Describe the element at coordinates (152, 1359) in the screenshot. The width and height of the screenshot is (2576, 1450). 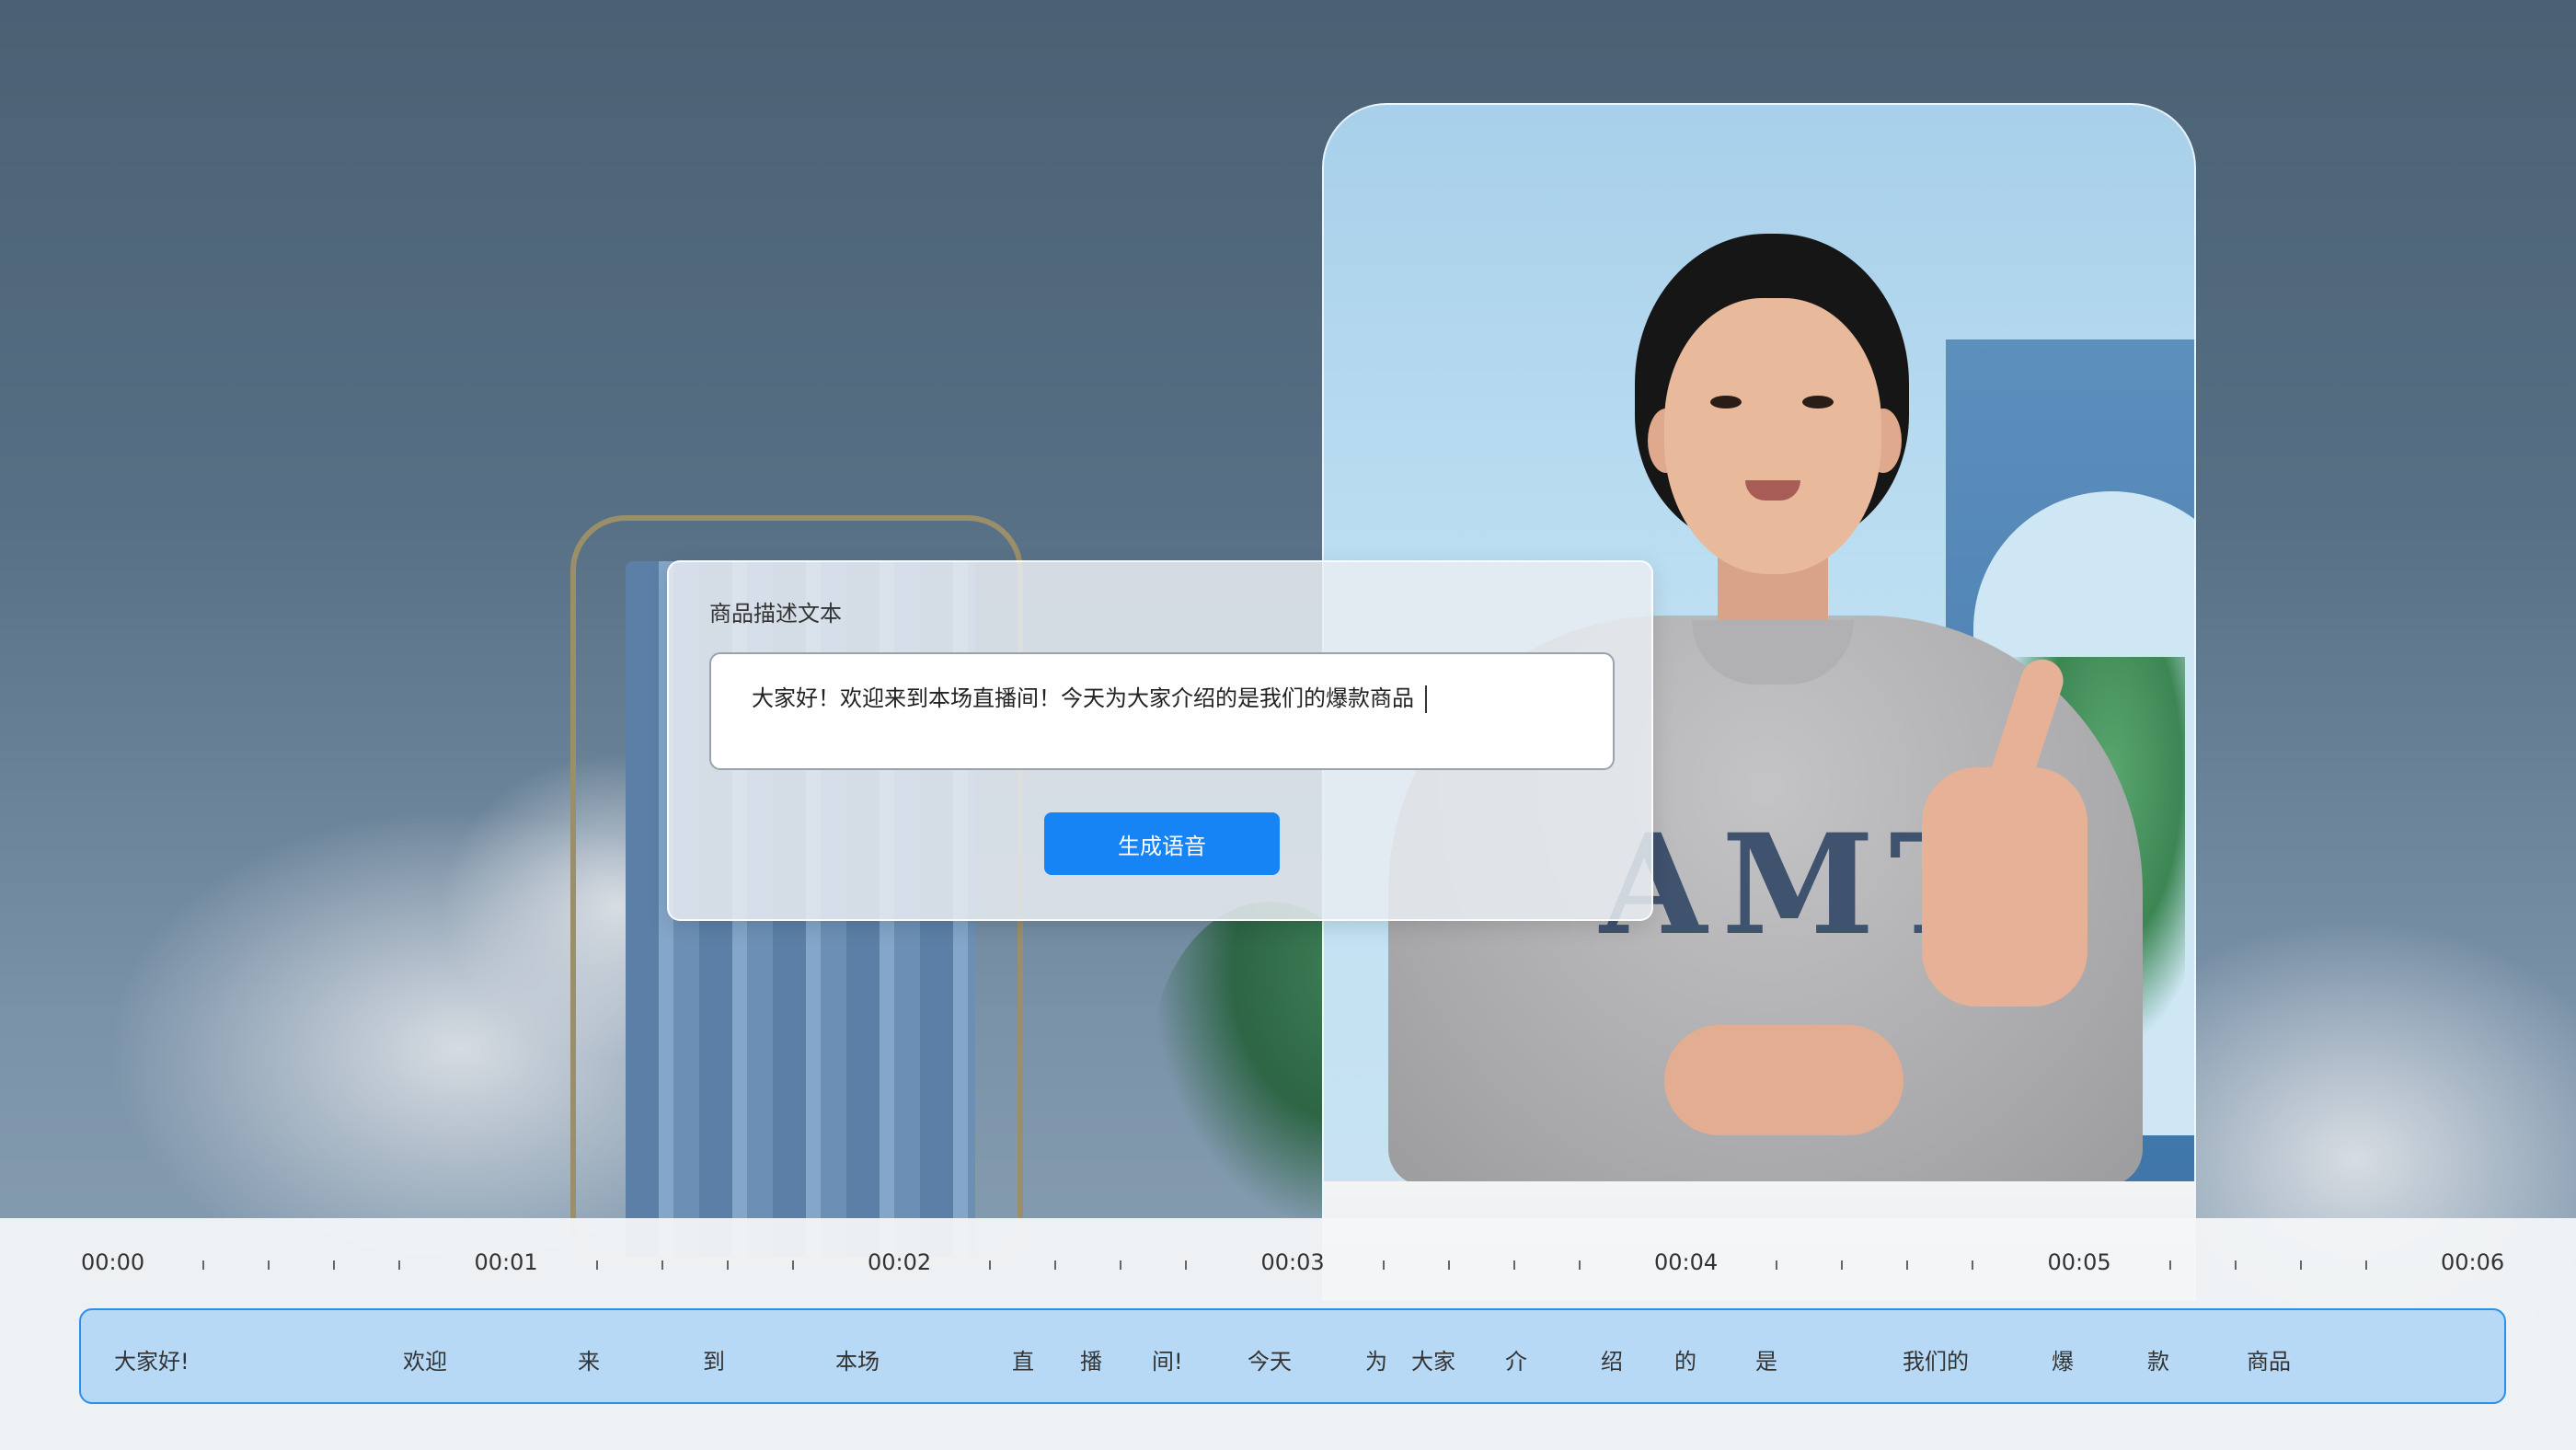
I see `speech-word: 大家好!` at that location.